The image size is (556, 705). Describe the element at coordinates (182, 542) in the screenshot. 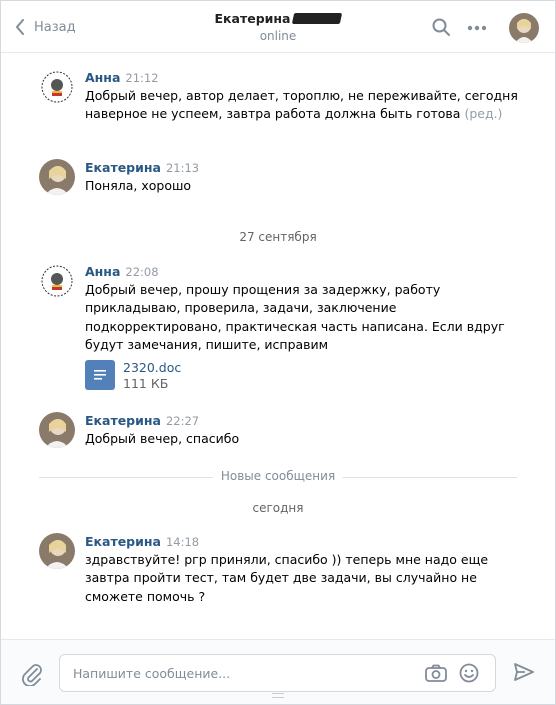

I see `message-time: 14:18` at that location.